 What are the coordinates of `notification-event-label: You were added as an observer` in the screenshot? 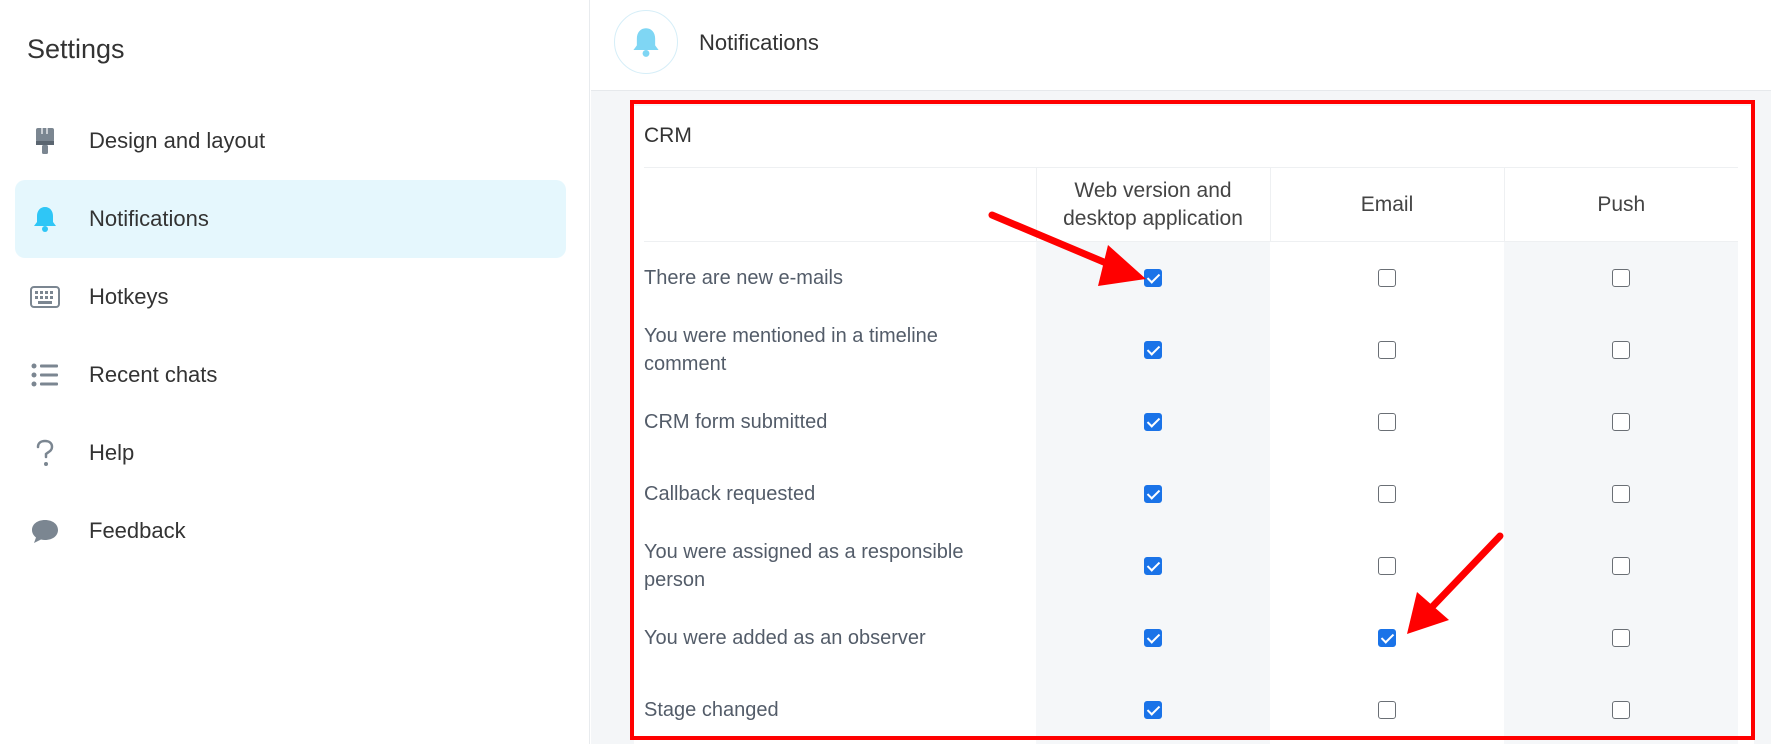 It's located at (785, 637).